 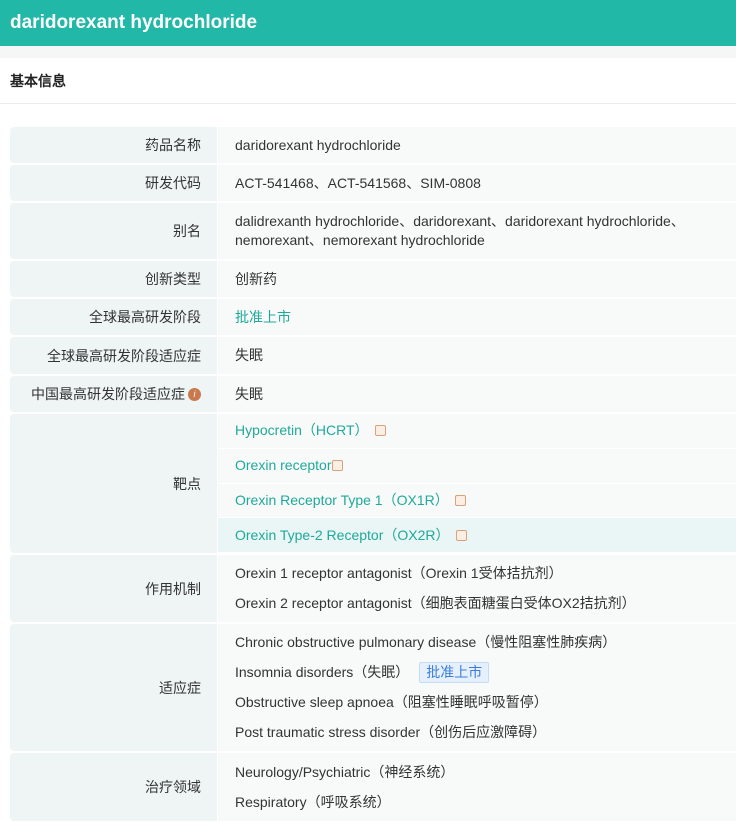 I want to click on row-value: 创新药, so click(x=256, y=278).